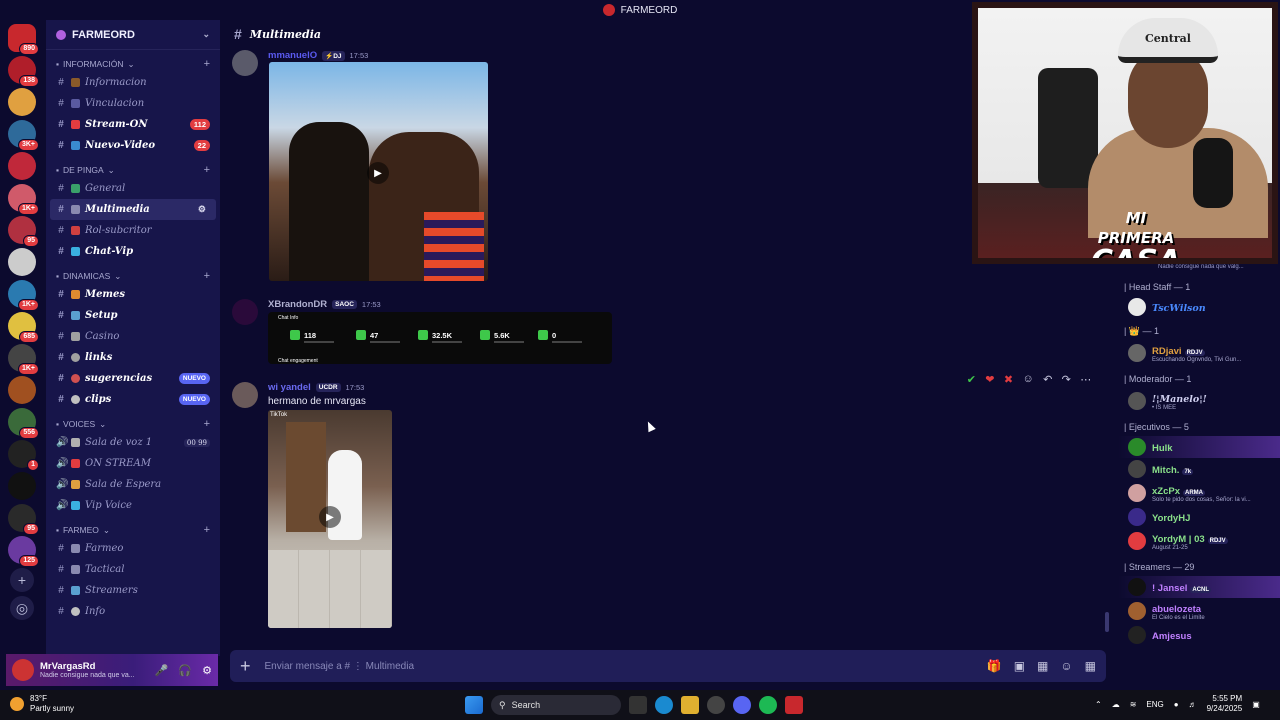  I want to click on chevron-up-icon: ⌃, so click(1098, 704).